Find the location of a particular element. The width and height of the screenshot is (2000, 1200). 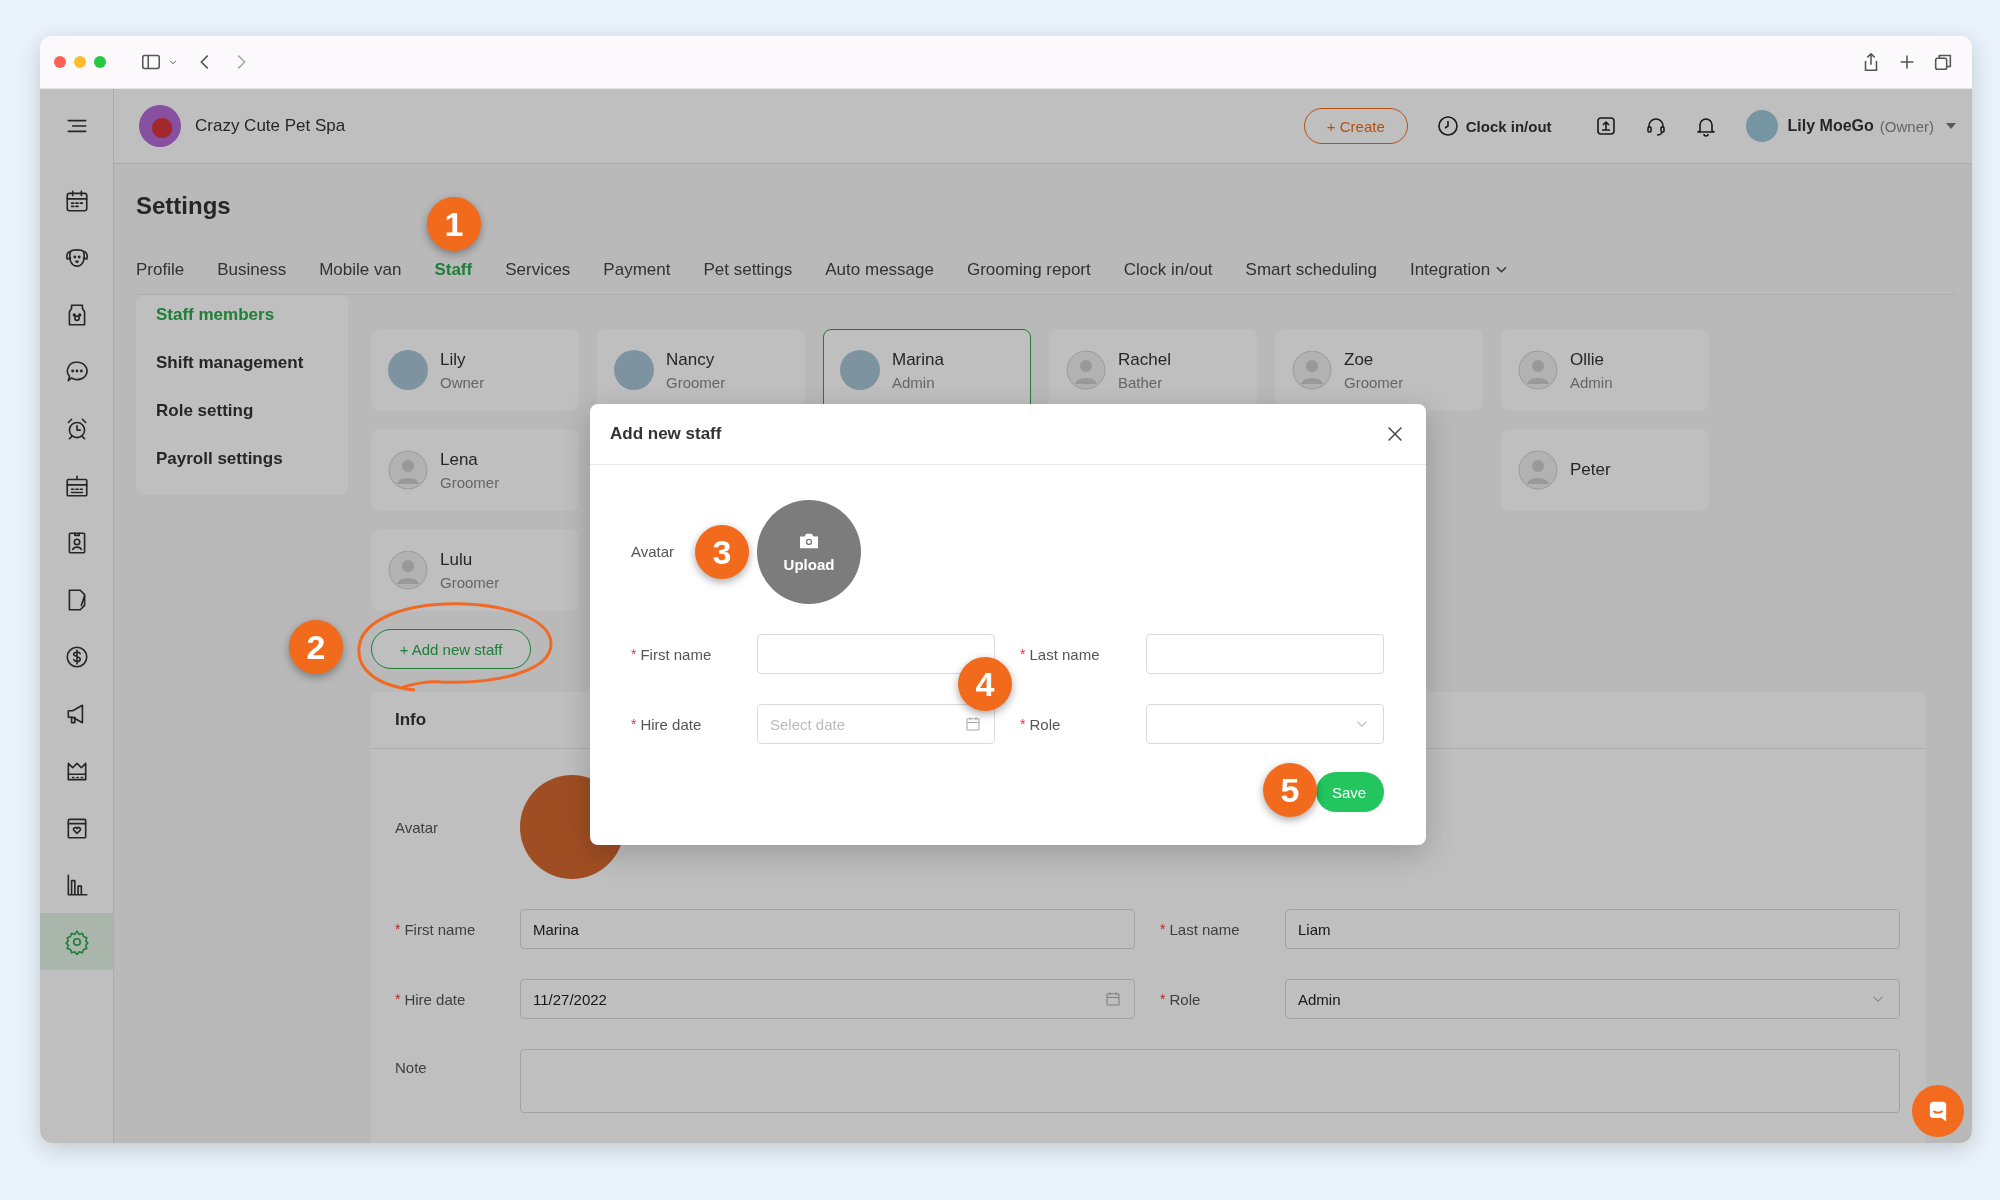

staff-name: Rachel is located at coordinates (1144, 359).